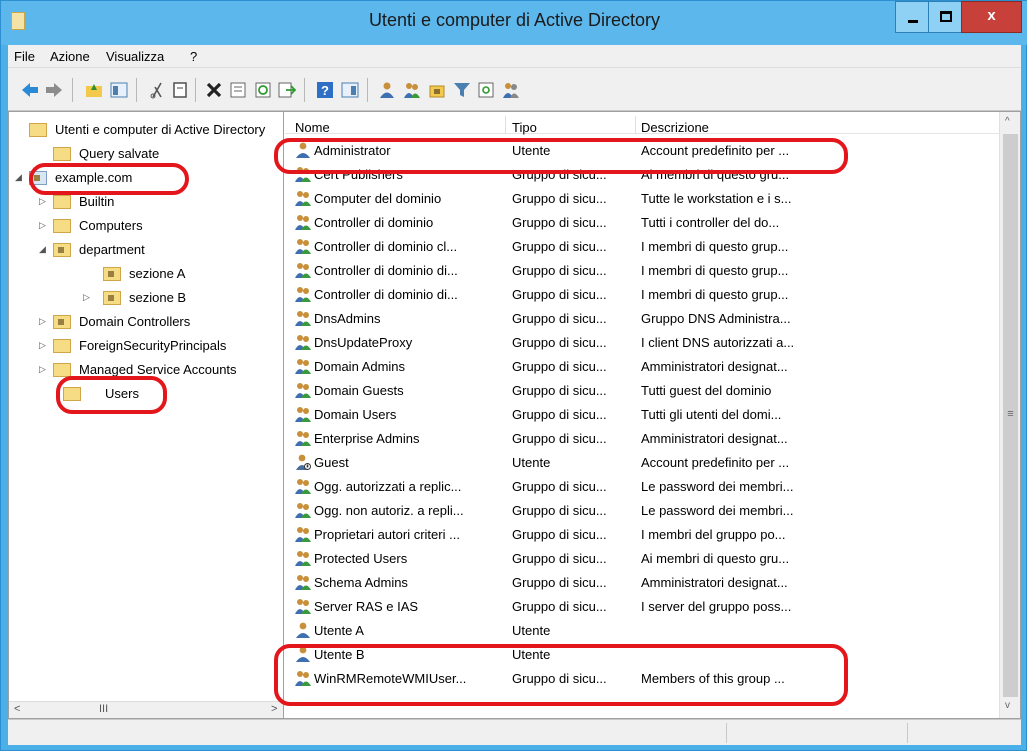 Image resolution: width=1027 pixels, height=751 pixels. Describe the element at coordinates (161, 251) in the screenshot. I see `tree-item-department: ◢ department` at that location.